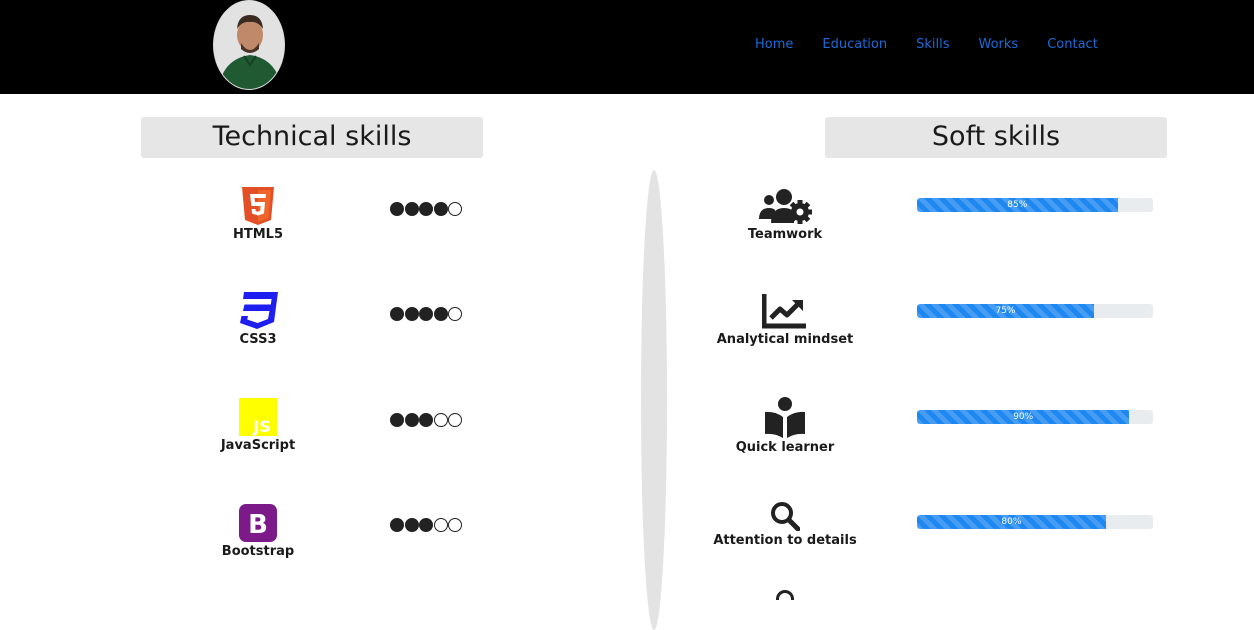 The image size is (1254, 630). What do you see at coordinates (258, 339) in the screenshot?
I see `skill-label: CSS3` at bounding box center [258, 339].